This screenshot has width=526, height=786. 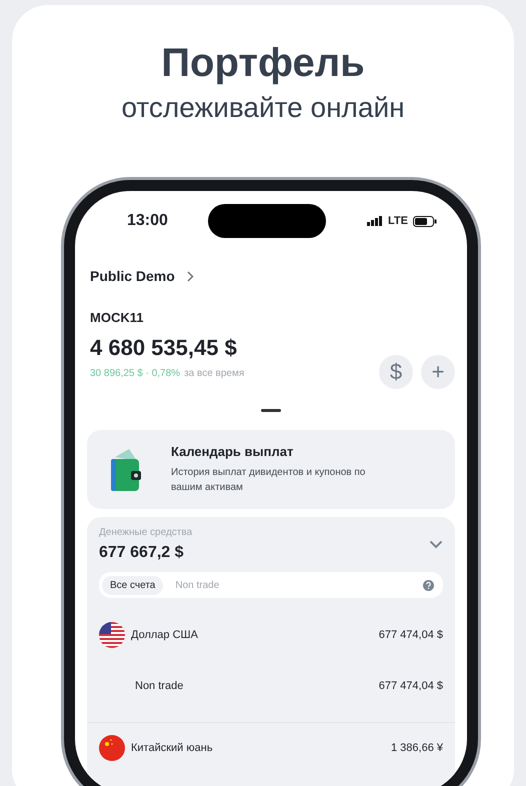 What do you see at coordinates (263, 108) in the screenshot?
I see `promo-subtitle: отслеживайте онлайн` at bounding box center [263, 108].